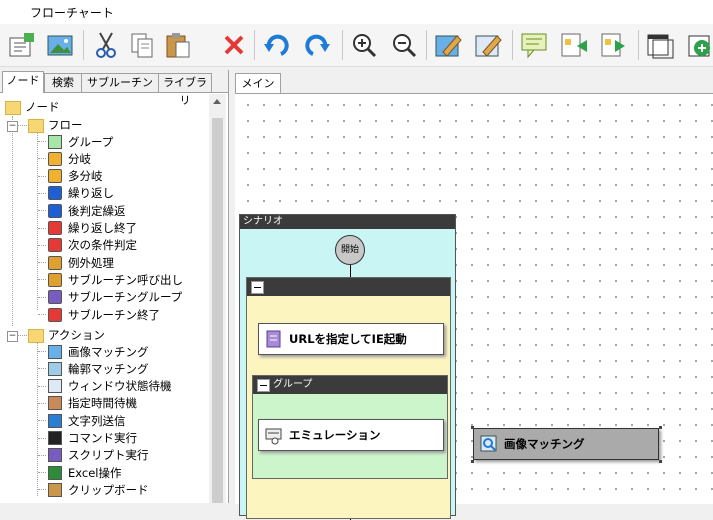  I want to click on tree-item-action: スクリプト実行, so click(97, 455).